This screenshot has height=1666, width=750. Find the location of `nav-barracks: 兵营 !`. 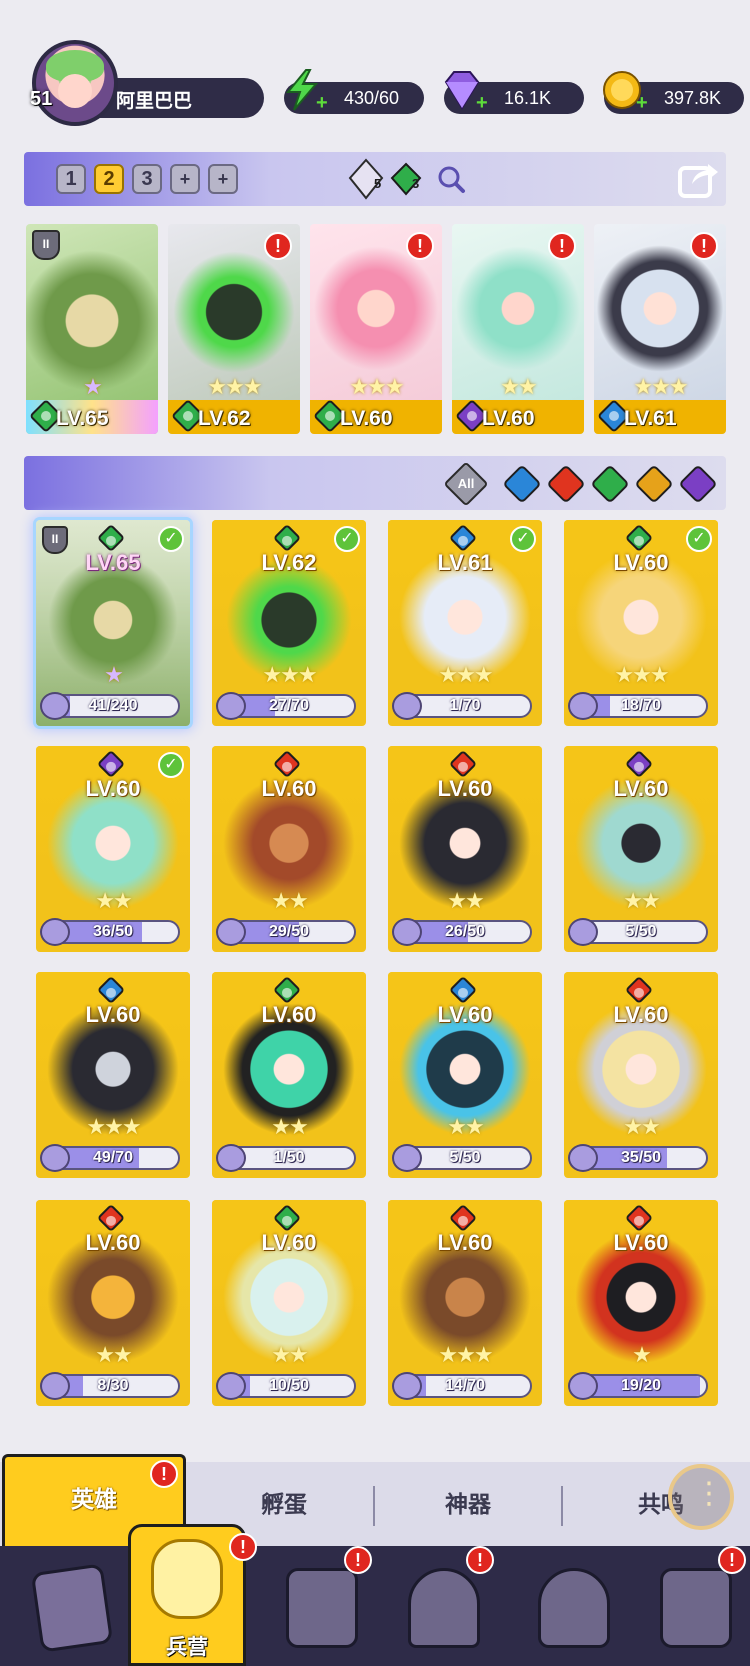

nav-barracks: 兵营 ! is located at coordinates (192, 1595).